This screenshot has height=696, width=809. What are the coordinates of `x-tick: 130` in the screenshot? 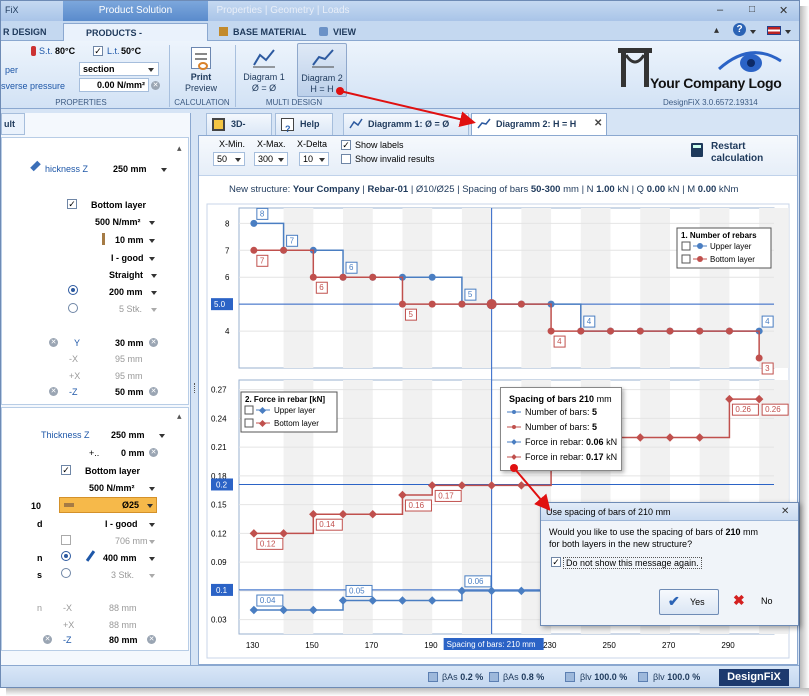 It's located at (253, 645).